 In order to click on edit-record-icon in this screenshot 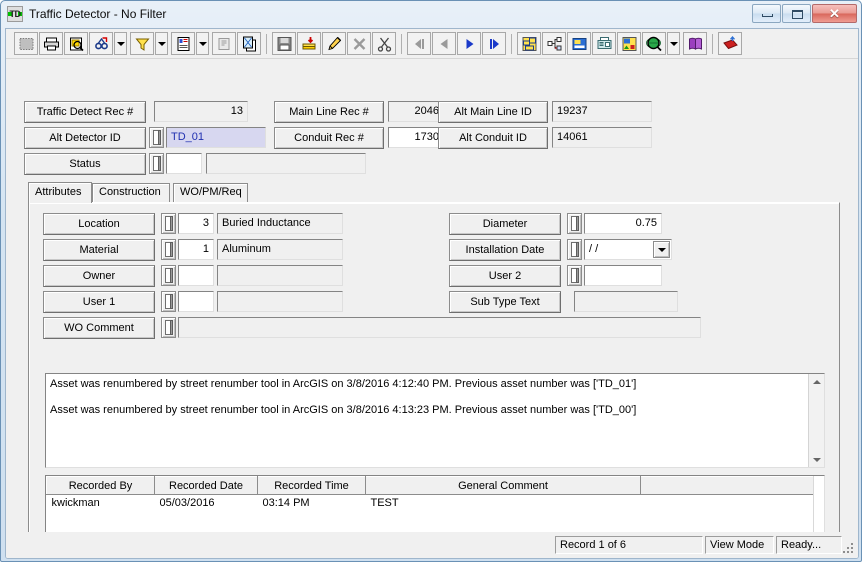, I will do `click(334, 43)`.